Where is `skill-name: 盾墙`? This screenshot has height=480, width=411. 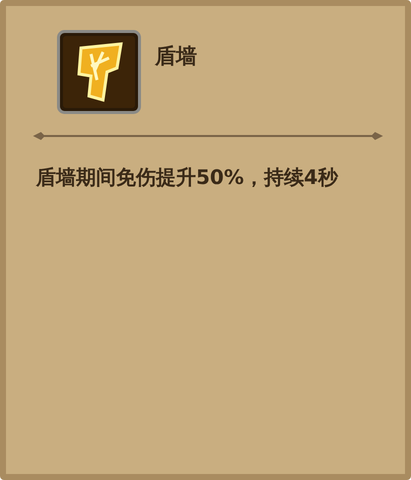 skill-name: 盾墙 is located at coordinates (176, 56).